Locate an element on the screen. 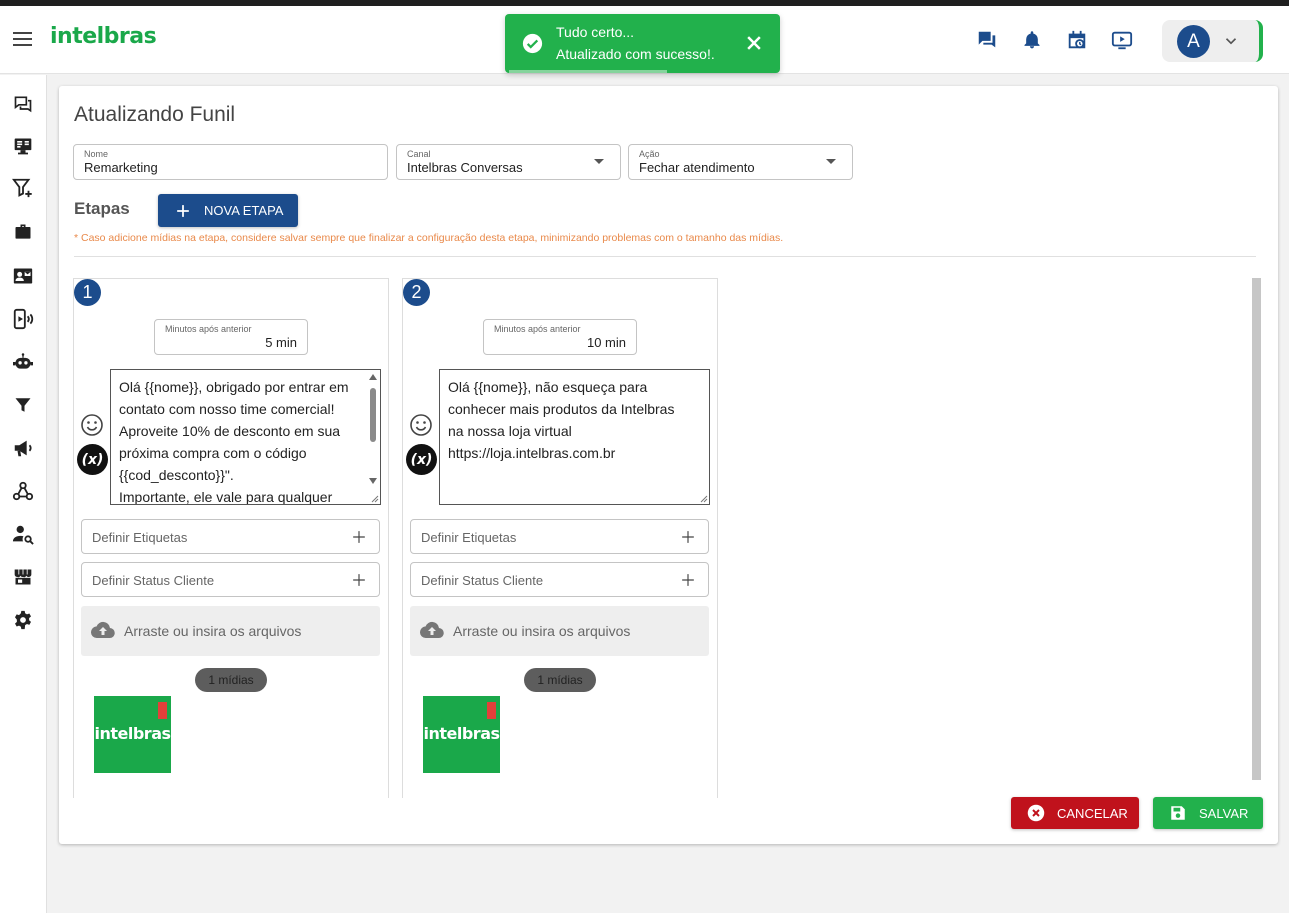 Image resolution: width=1289 pixels, height=913 pixels. nome-value: Remarketing is located at coordinates (121, 167).